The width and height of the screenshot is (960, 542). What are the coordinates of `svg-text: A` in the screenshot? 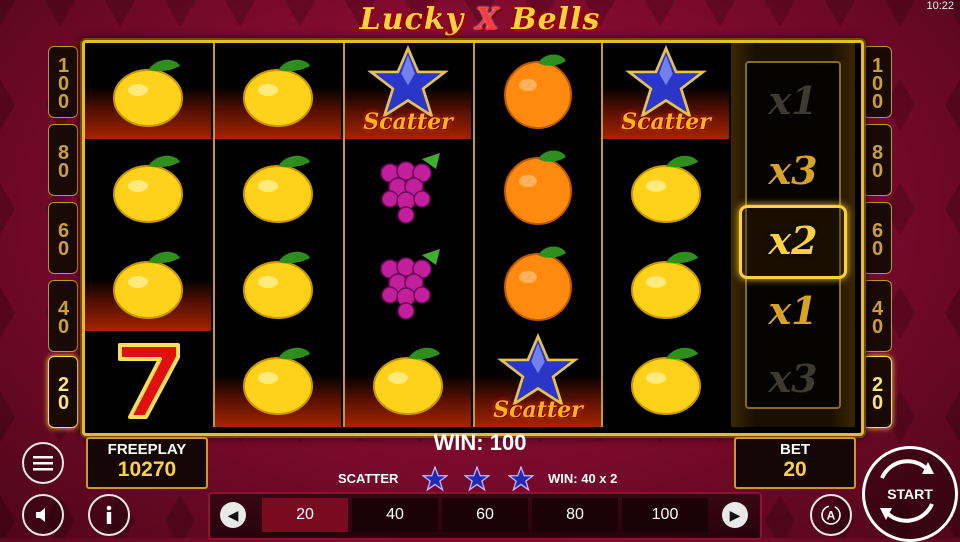 It's located at (831, 516).